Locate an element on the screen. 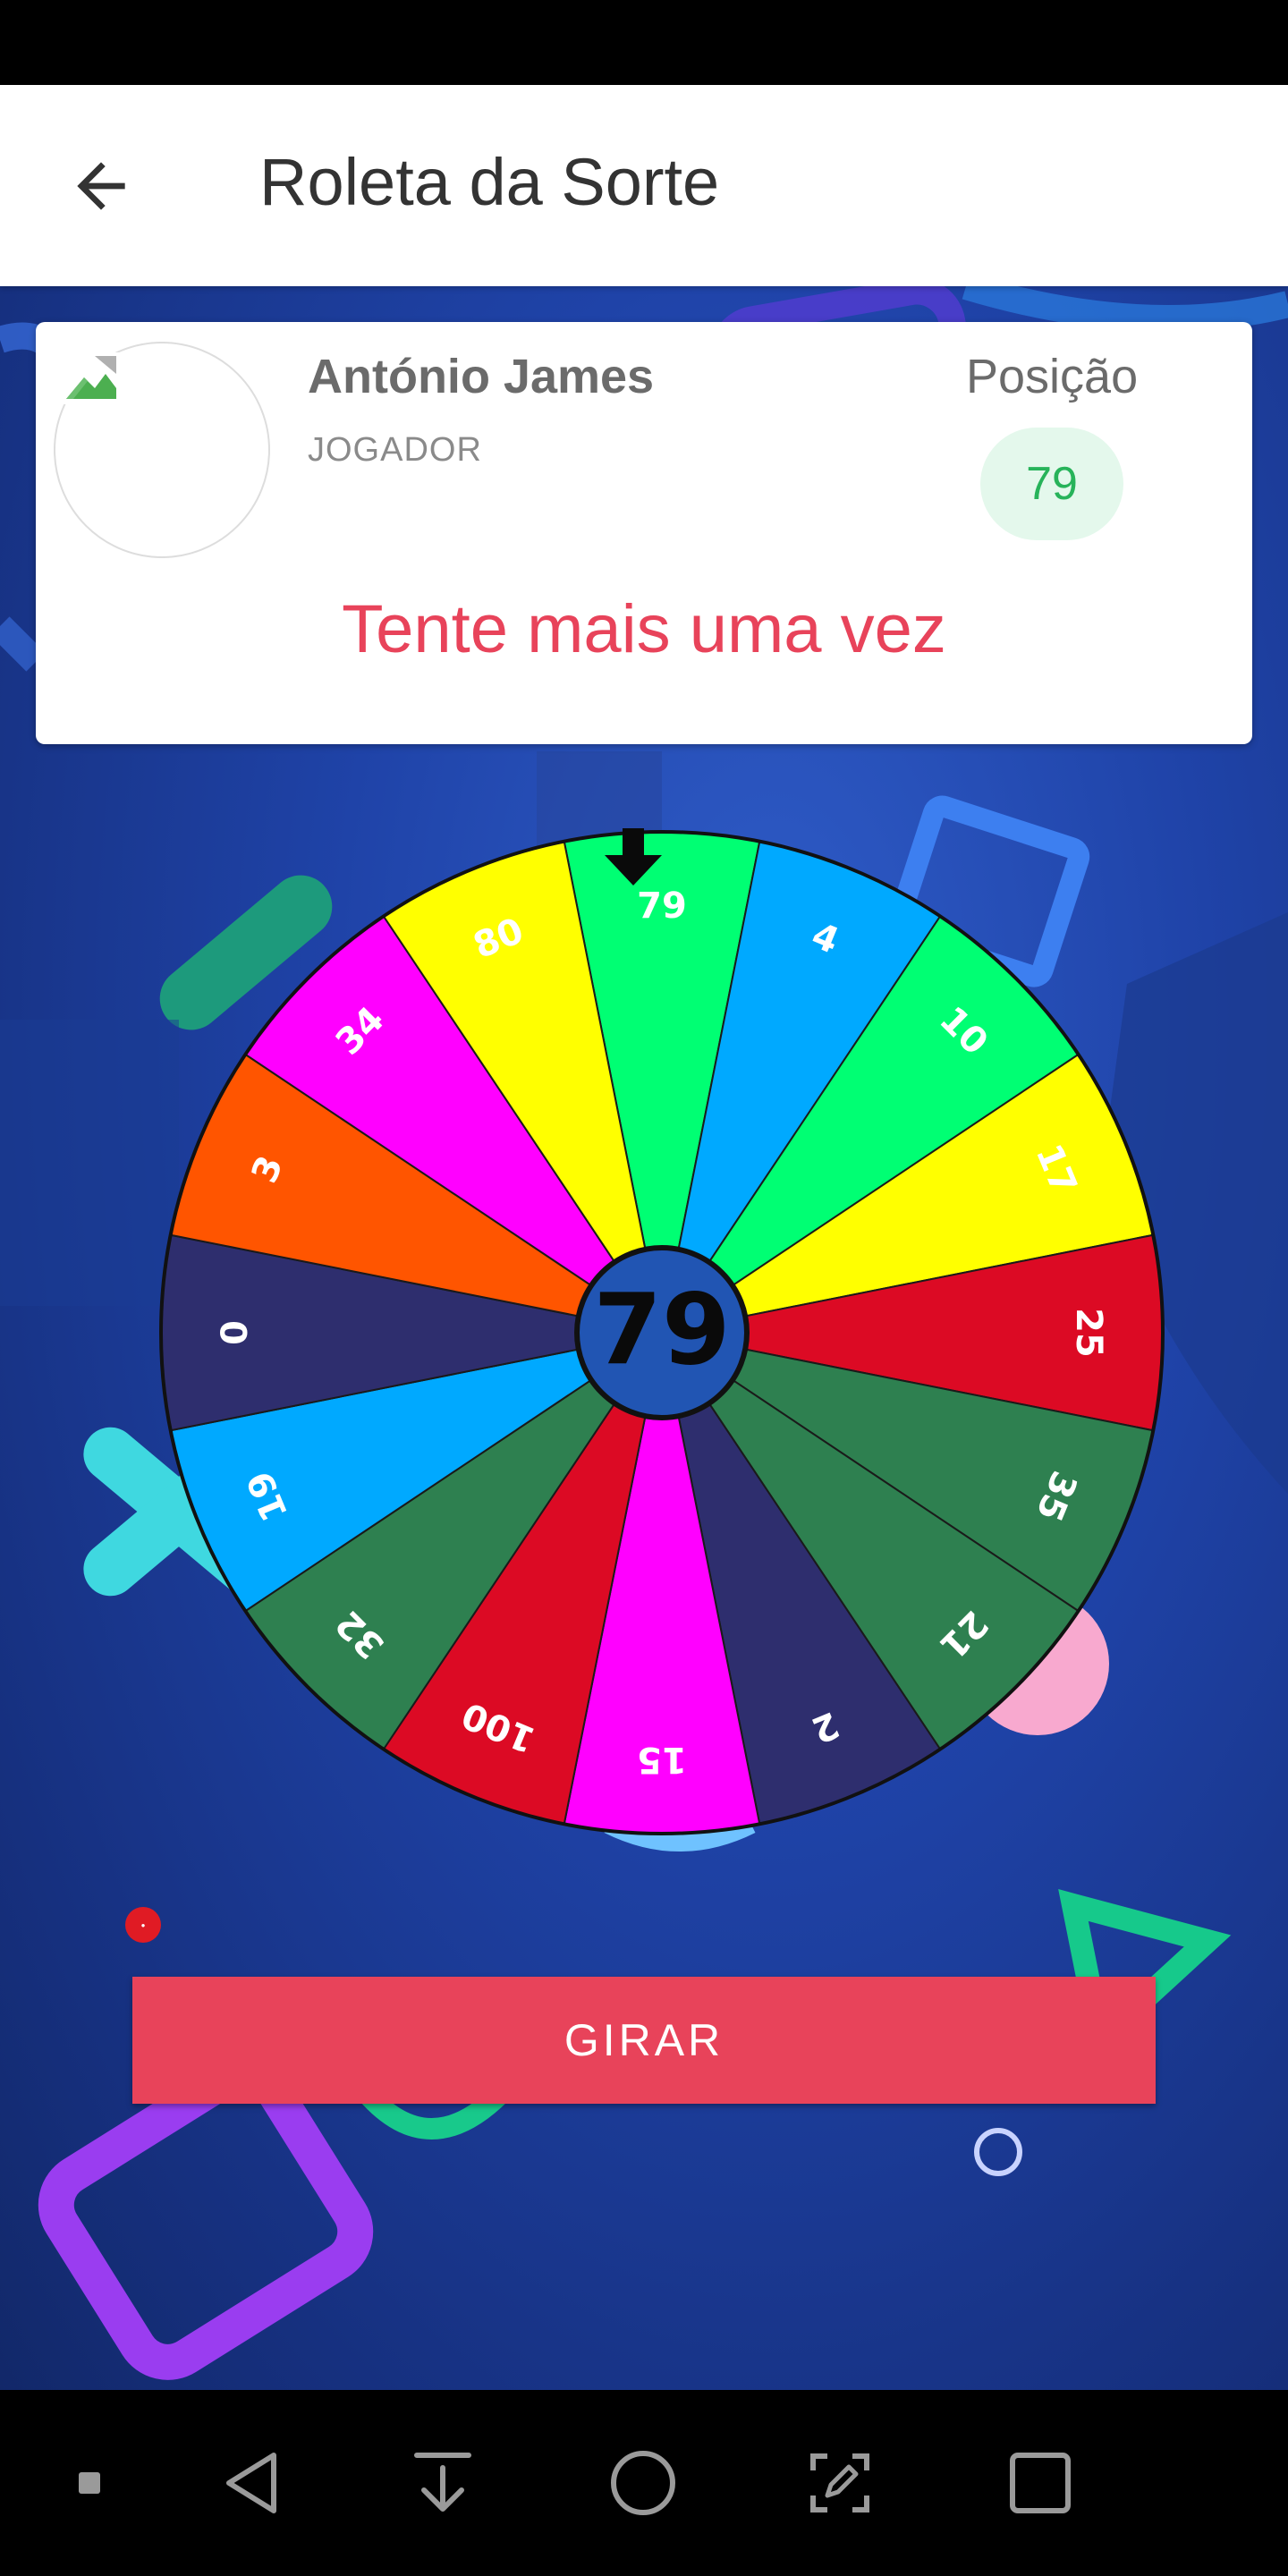  back-triangle-icon is located at coordinates (251, 2483).